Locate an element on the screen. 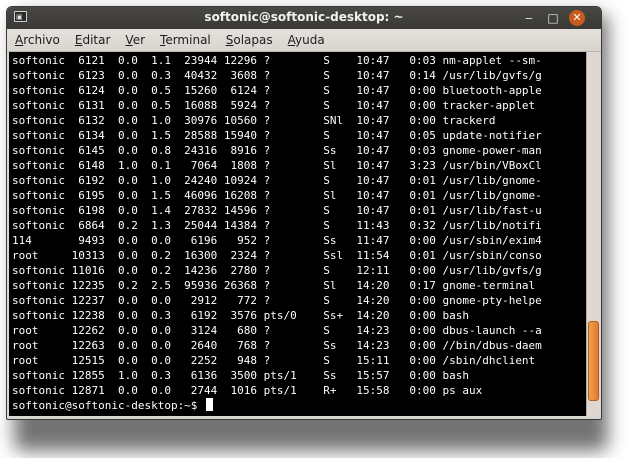 The height and width of the screenshot is (458, 640). menu-editar: Editar is located at coordinates (93, 40).